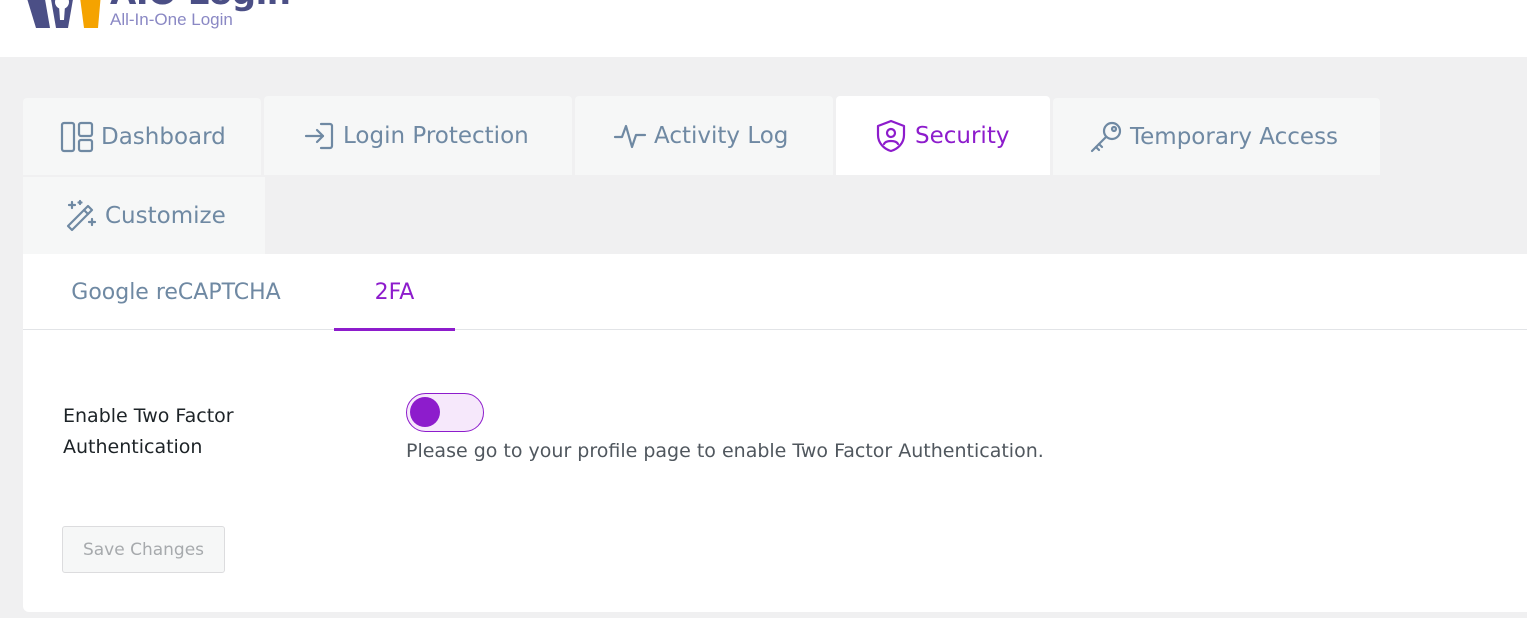  I want to click on toggle-knob, so click(425, 412).